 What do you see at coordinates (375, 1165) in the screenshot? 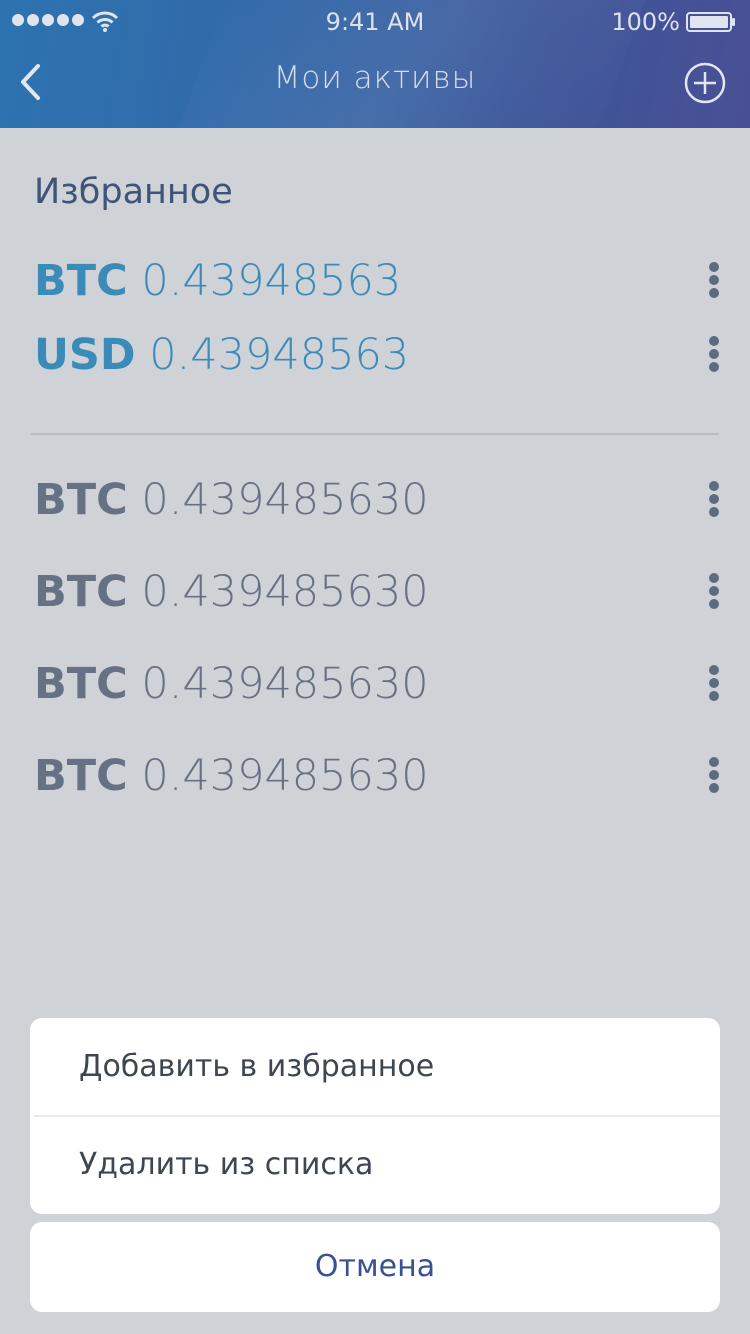
I see `remove-from-list-button: Удалить из списка` at bounding box center [375, 1165].